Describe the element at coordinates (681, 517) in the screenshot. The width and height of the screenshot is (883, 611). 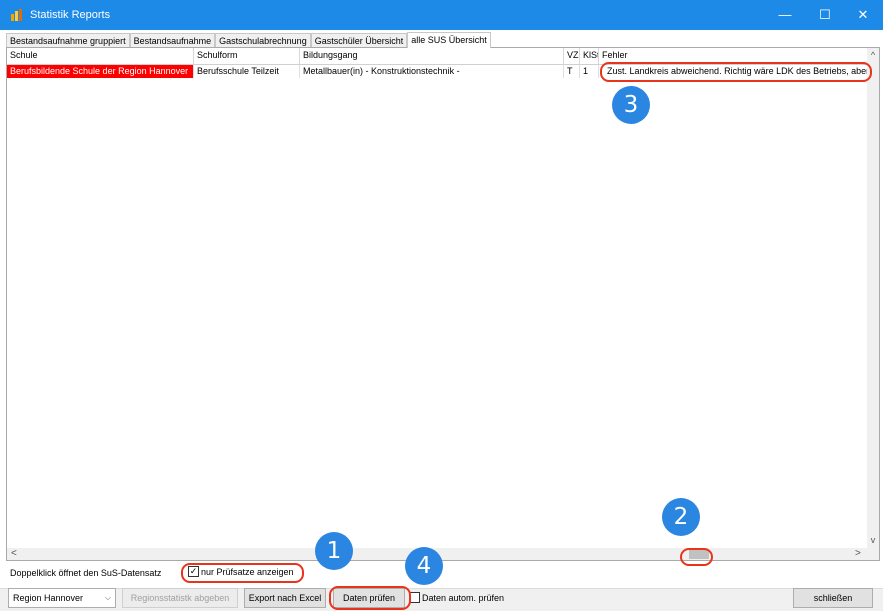
I see `annotation-marker-2: 2` at that location.